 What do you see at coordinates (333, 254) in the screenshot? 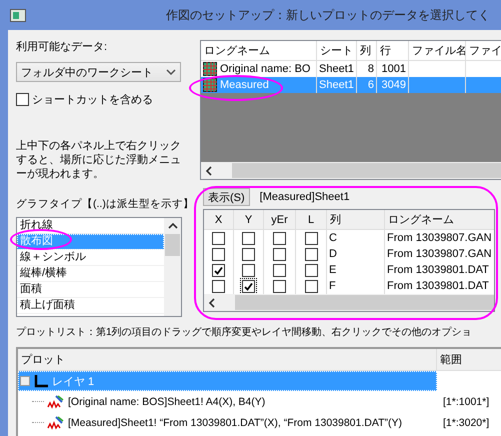
I see `table-cell-text: D` at bounding box center [333, 254].